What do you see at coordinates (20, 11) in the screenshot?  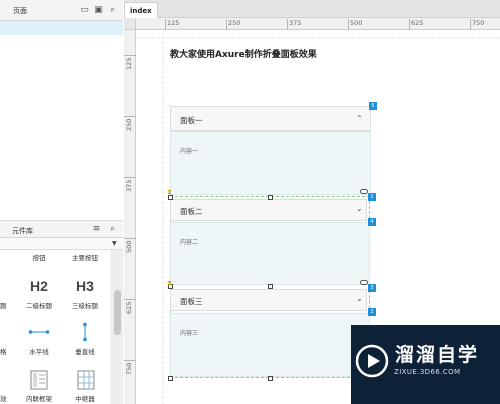 I see `pages-panel-title: 页面` at bounding box center [20, 11].